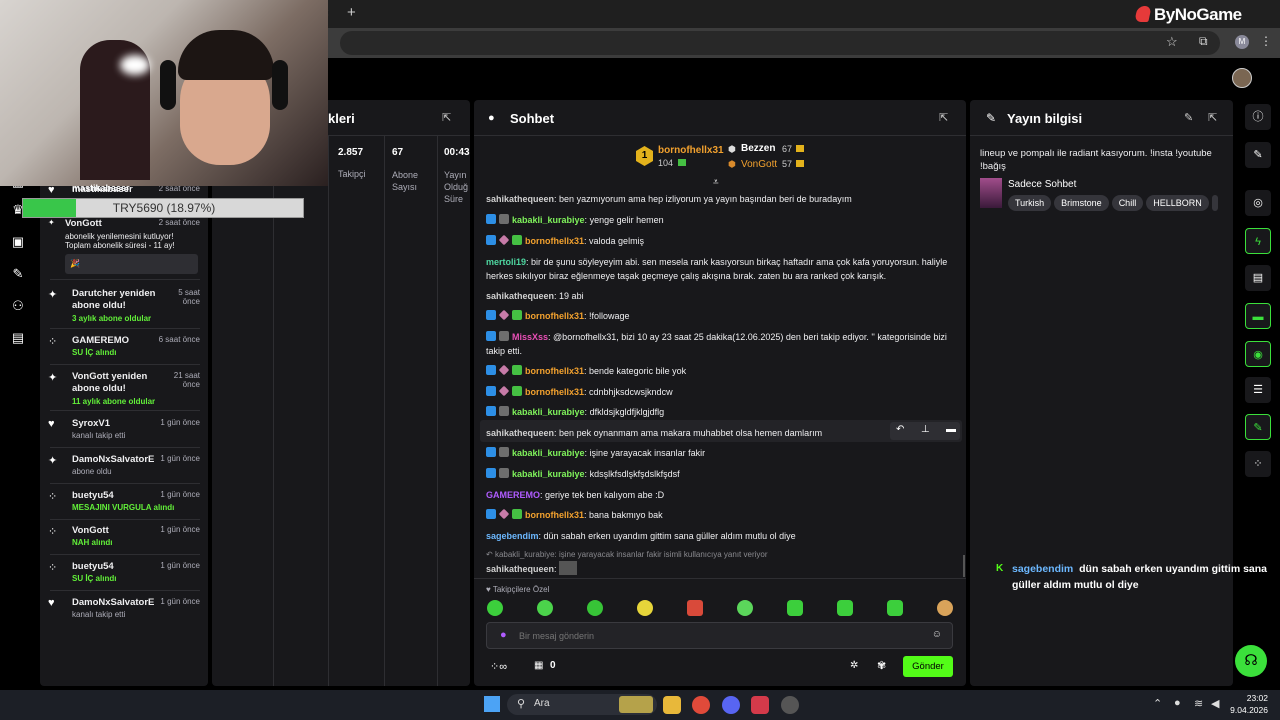 The width and height of the screenshot is (1280, 720). Describe the element at coordinates (1177, 203) in the screenshot. I see `tag: HELLBORN` at that location.